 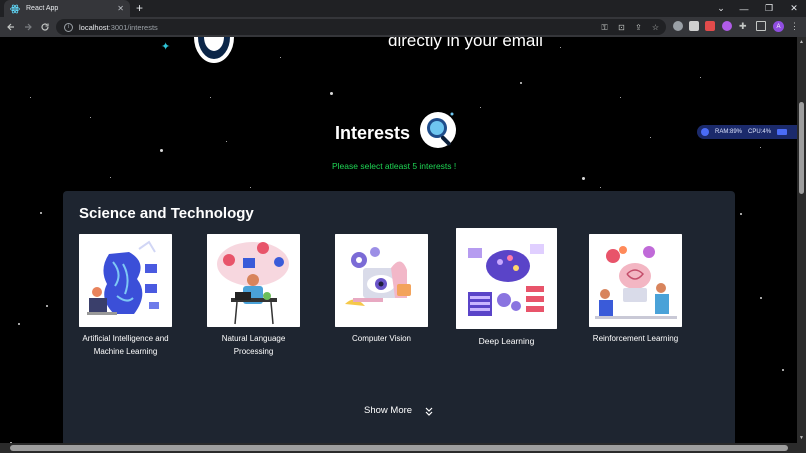 What do you see at coordinates (214, 50) in the screenshot?
I see `hero-illustration` at bounding box center [214, 50].